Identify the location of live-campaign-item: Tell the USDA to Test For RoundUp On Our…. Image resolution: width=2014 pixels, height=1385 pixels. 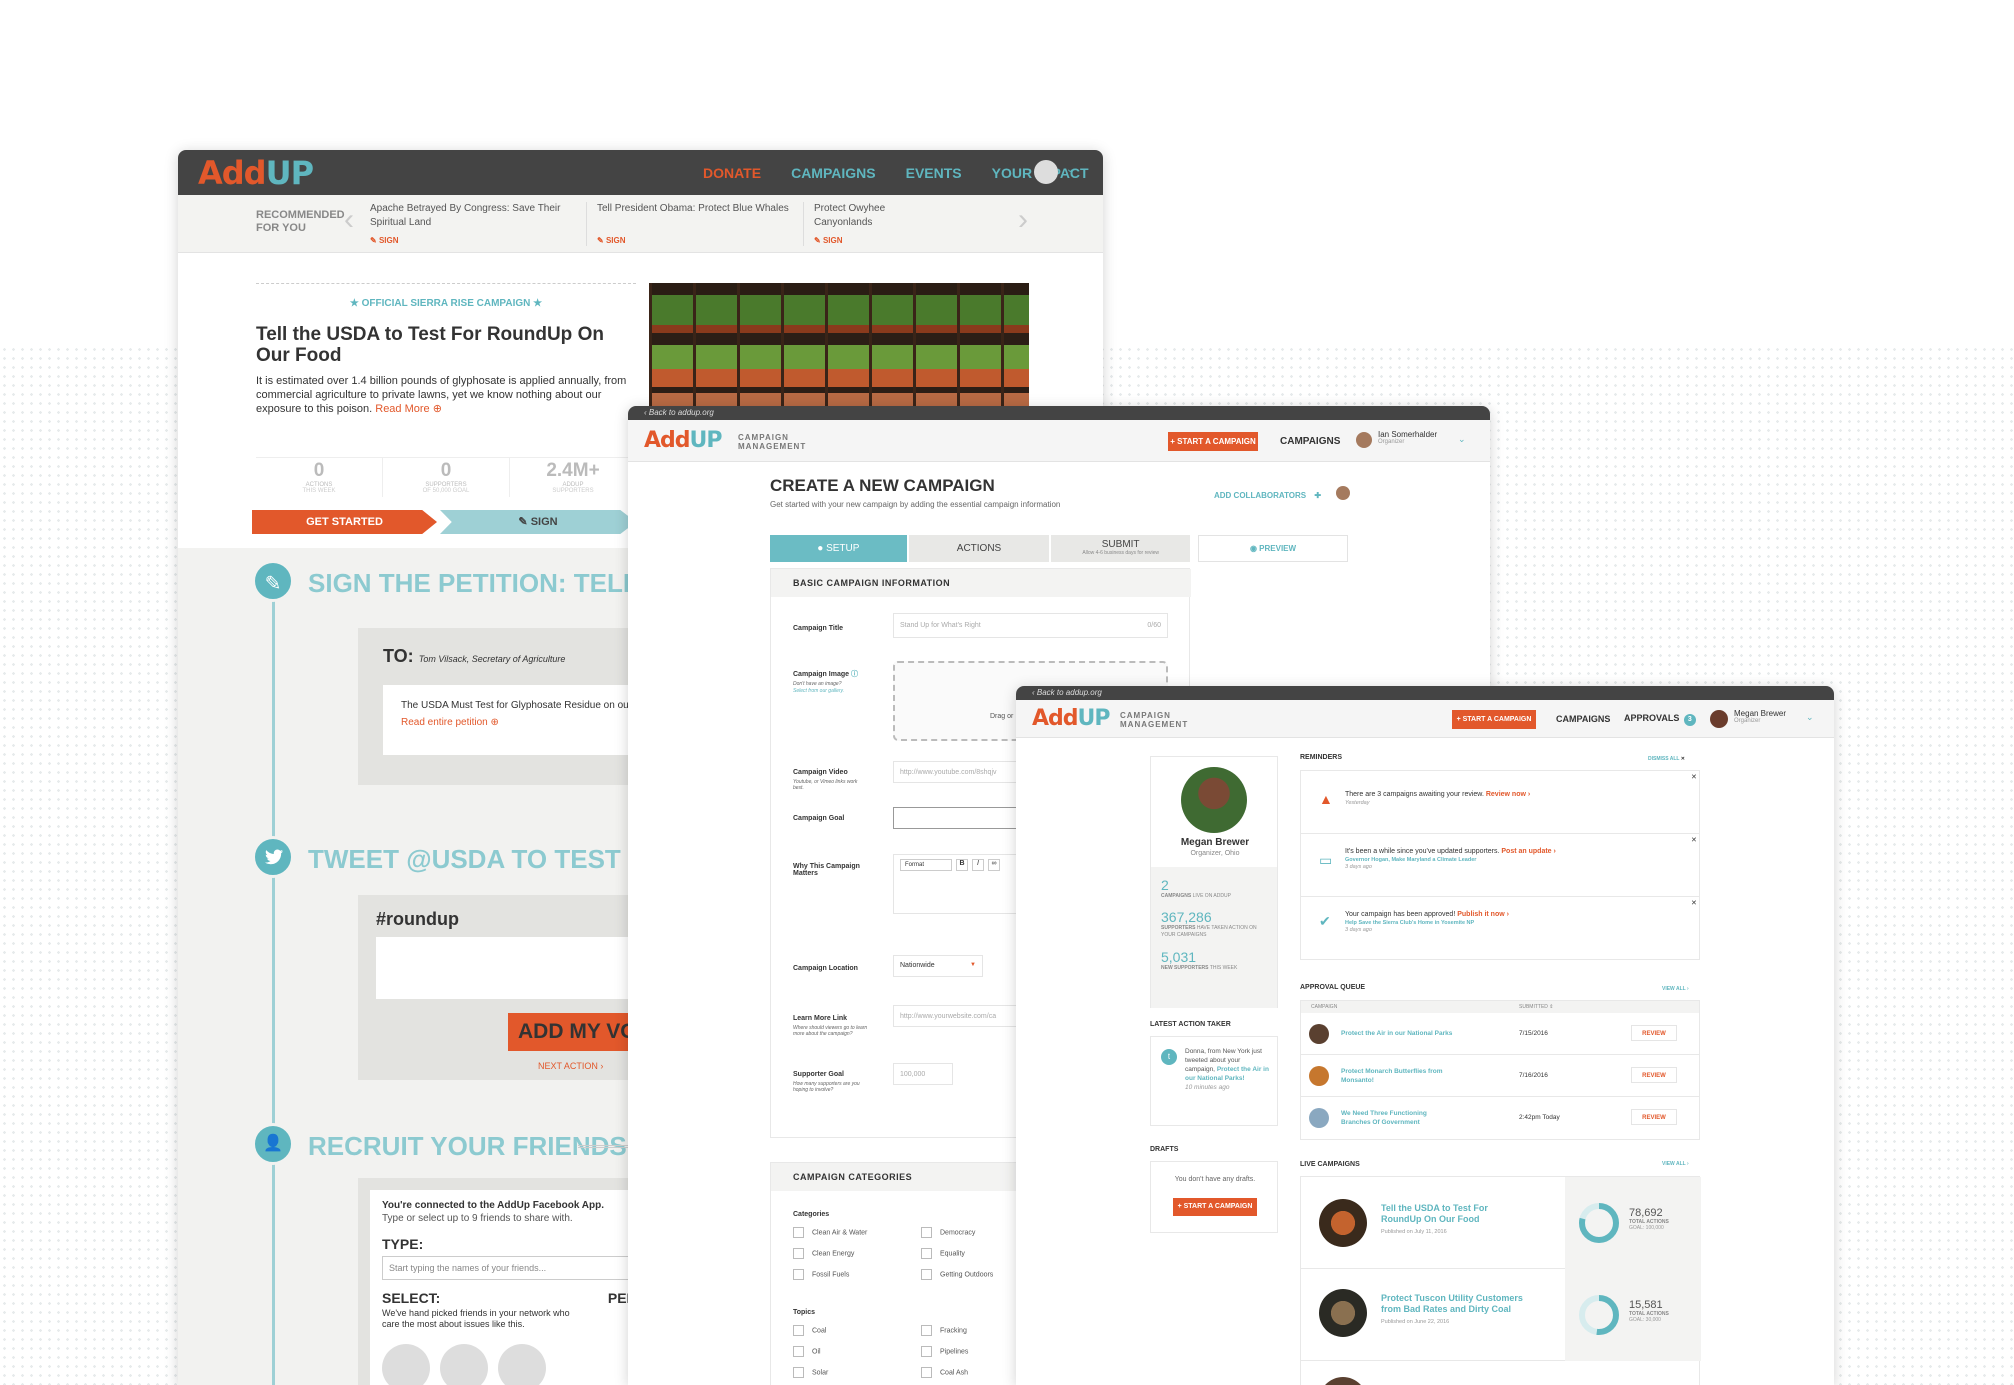
(1501, 1223).